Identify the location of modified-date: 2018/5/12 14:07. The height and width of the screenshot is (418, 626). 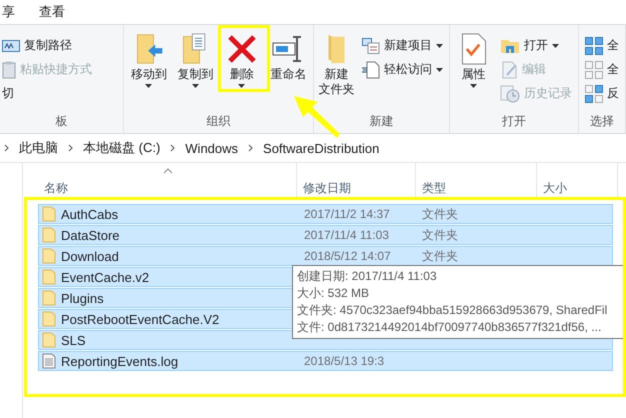
(347, 256).